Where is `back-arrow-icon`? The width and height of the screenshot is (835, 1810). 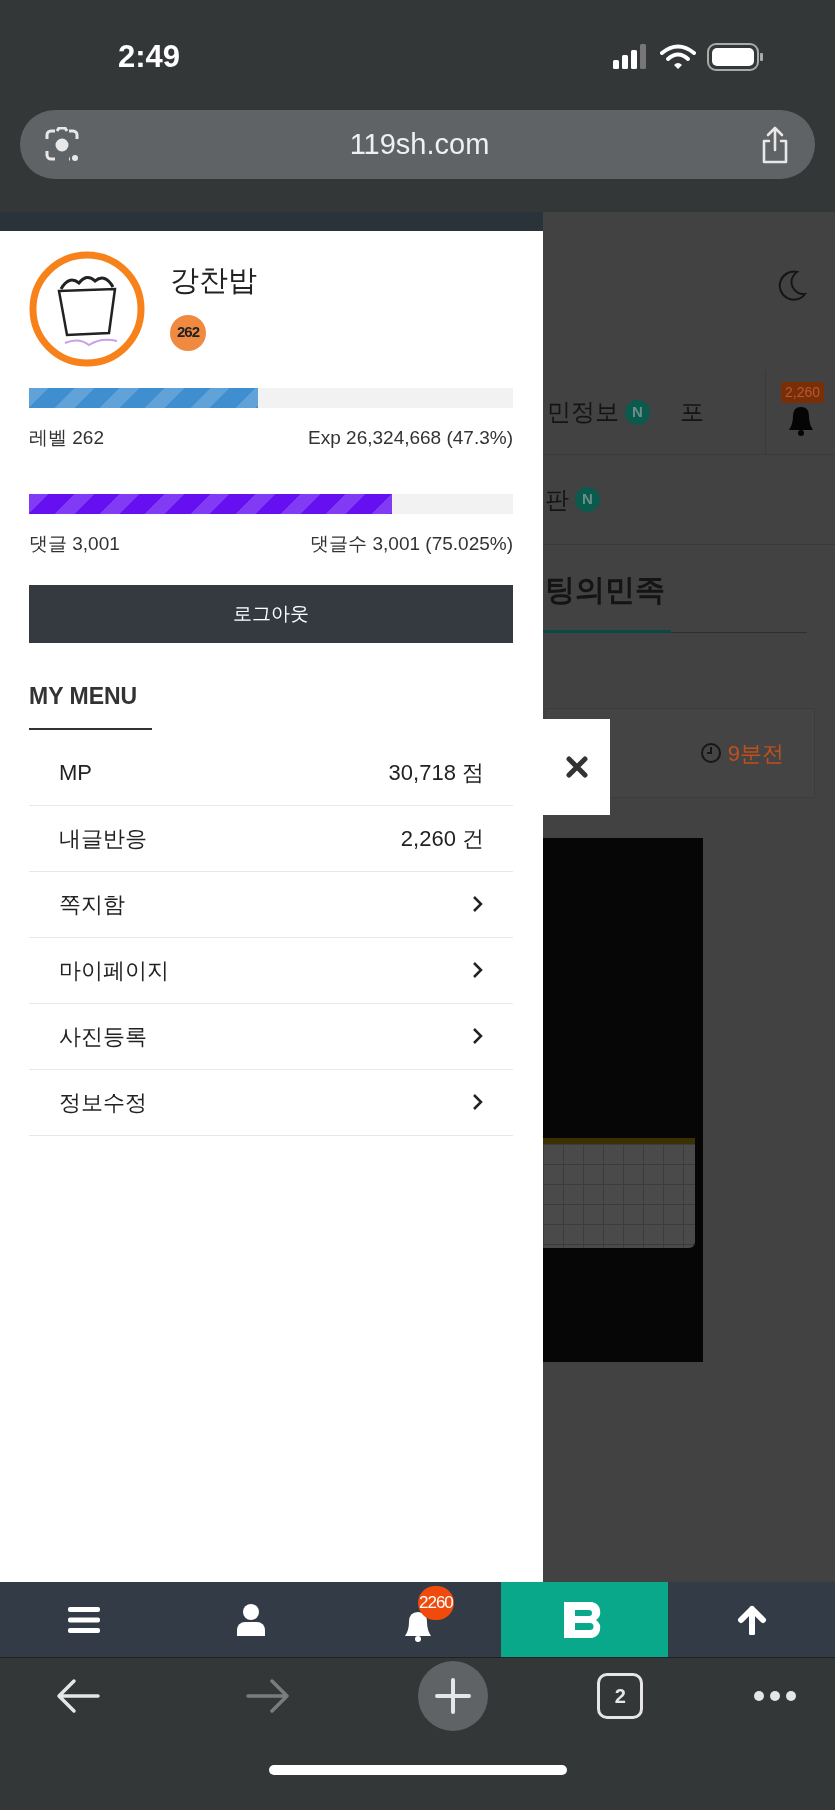 back-arrow-icon is located at coordinates (78, 1696).